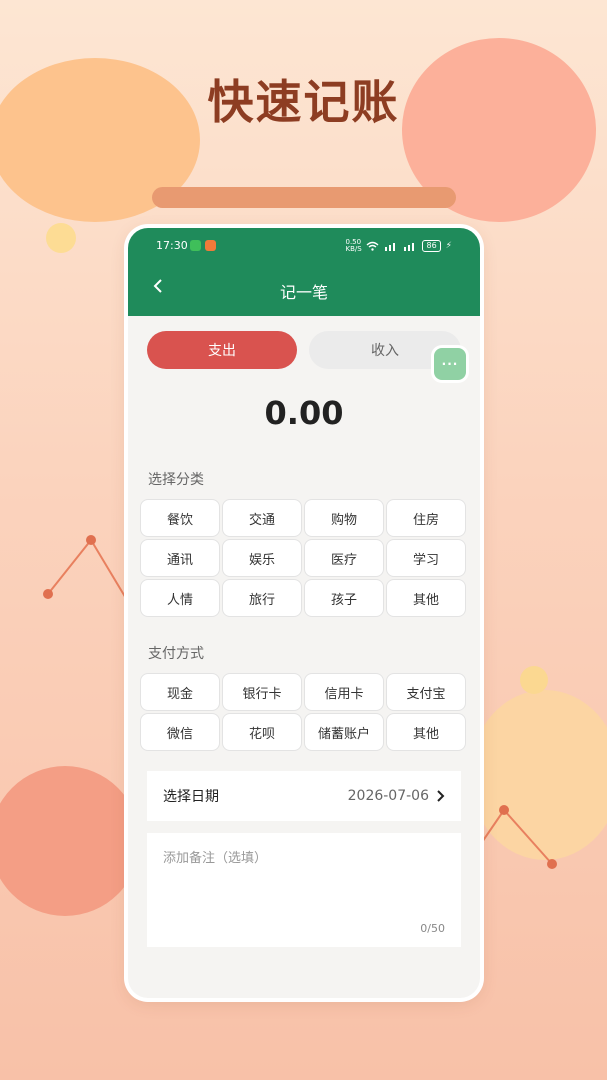 The width and height of the screenshot is (607, 1080). I want to click on category-option: 旅行, so click(262, 598).